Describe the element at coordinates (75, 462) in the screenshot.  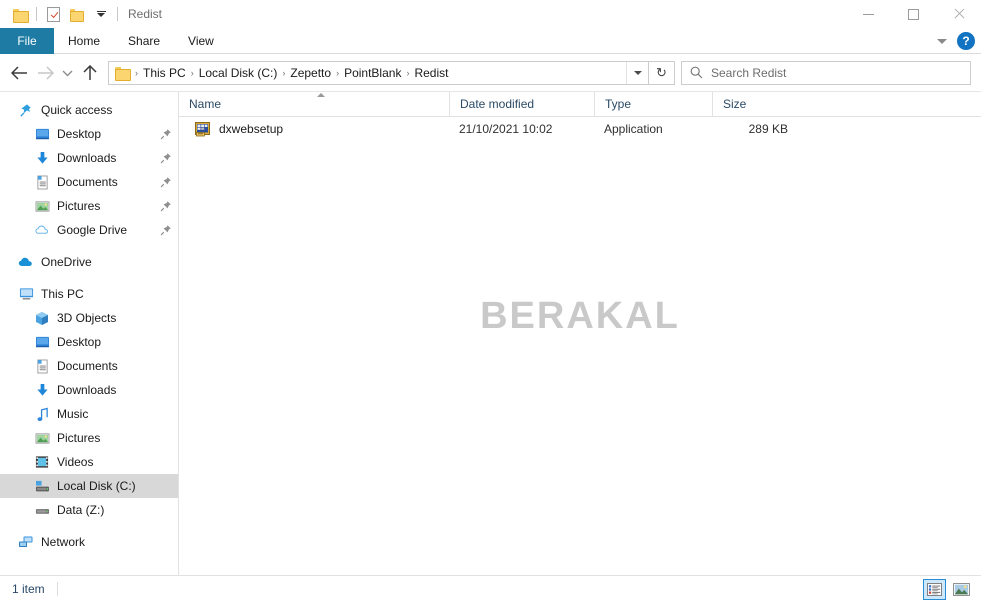
I see `sidebar-label-videos: Videos` at that location.